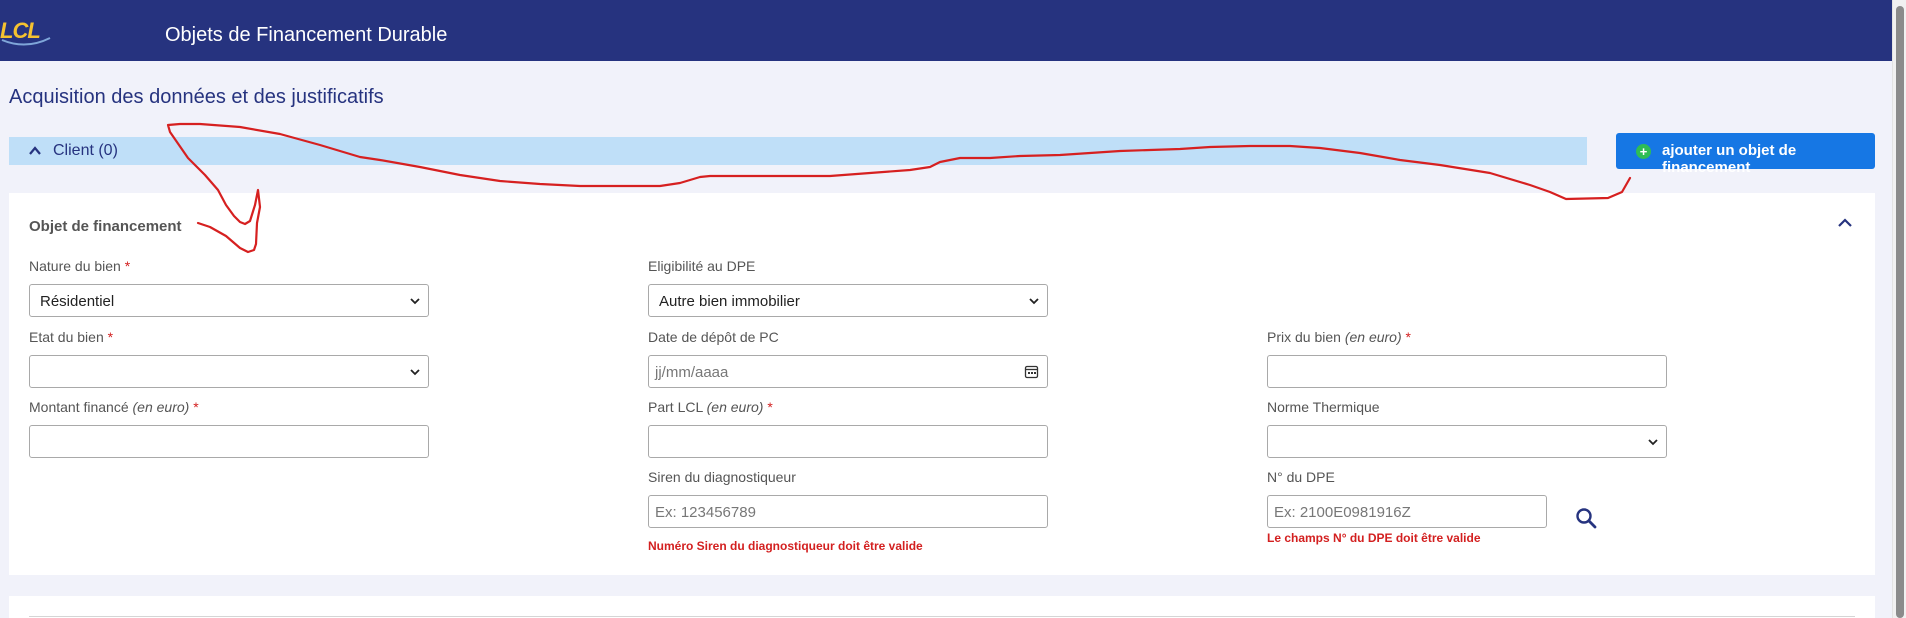 The height and width of the screenshot is (618, 1906). Describe the element at coordinates (713, 337) in the screenshot. I see `date-pc-label: Date de dépôt de PC` at that location.